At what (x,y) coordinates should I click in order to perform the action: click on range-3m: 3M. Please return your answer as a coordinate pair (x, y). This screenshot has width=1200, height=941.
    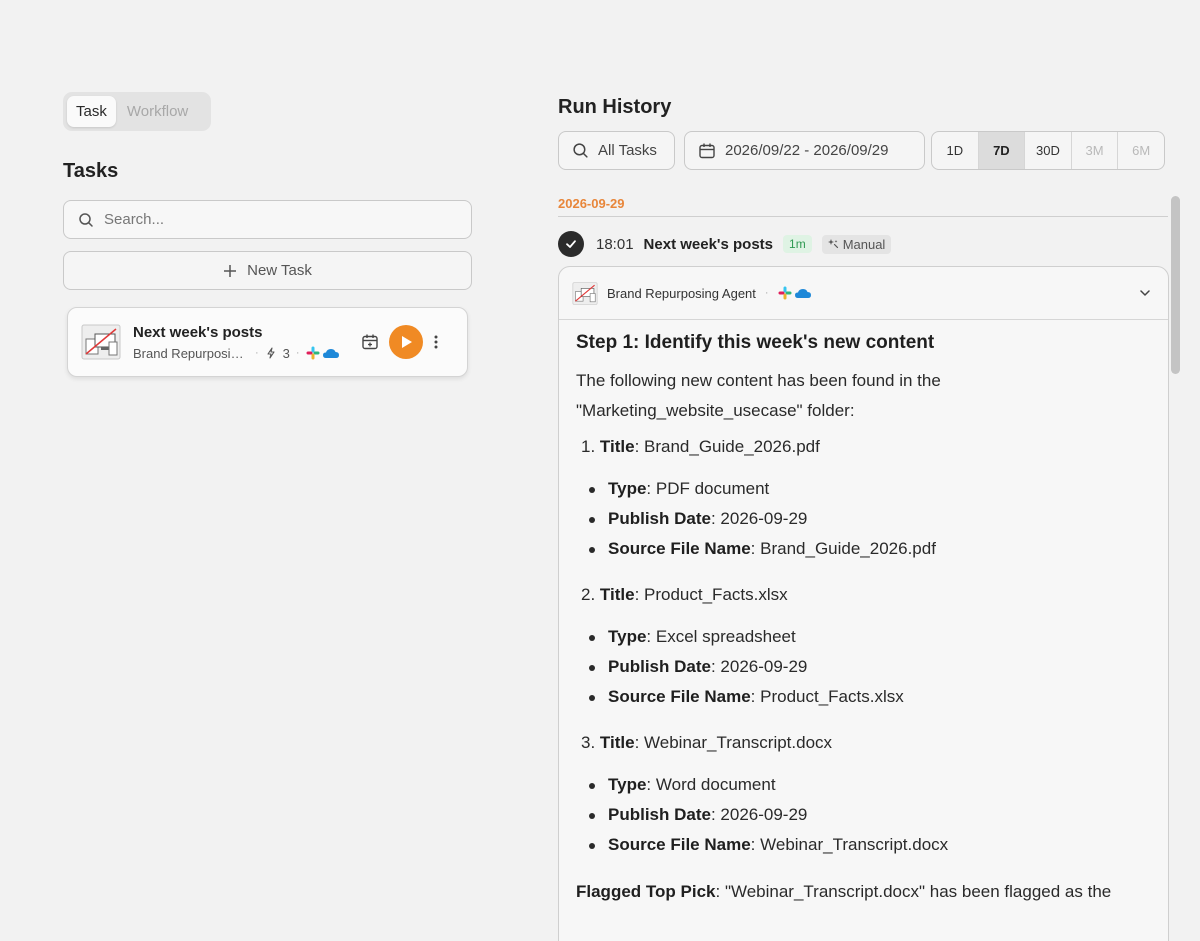
    Looking at the image, I should click on (1095, 150).